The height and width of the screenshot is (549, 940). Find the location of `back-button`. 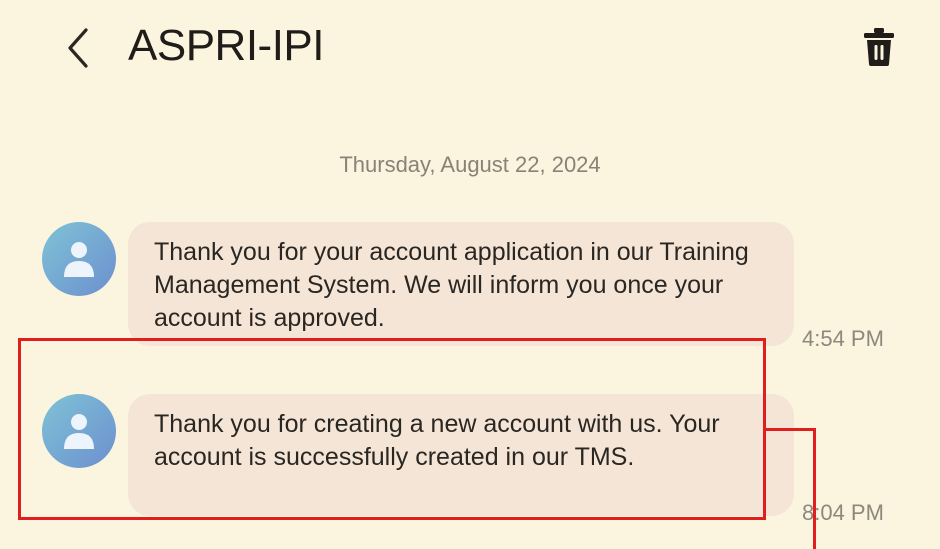

back-button is located at coordinates (78, 48).